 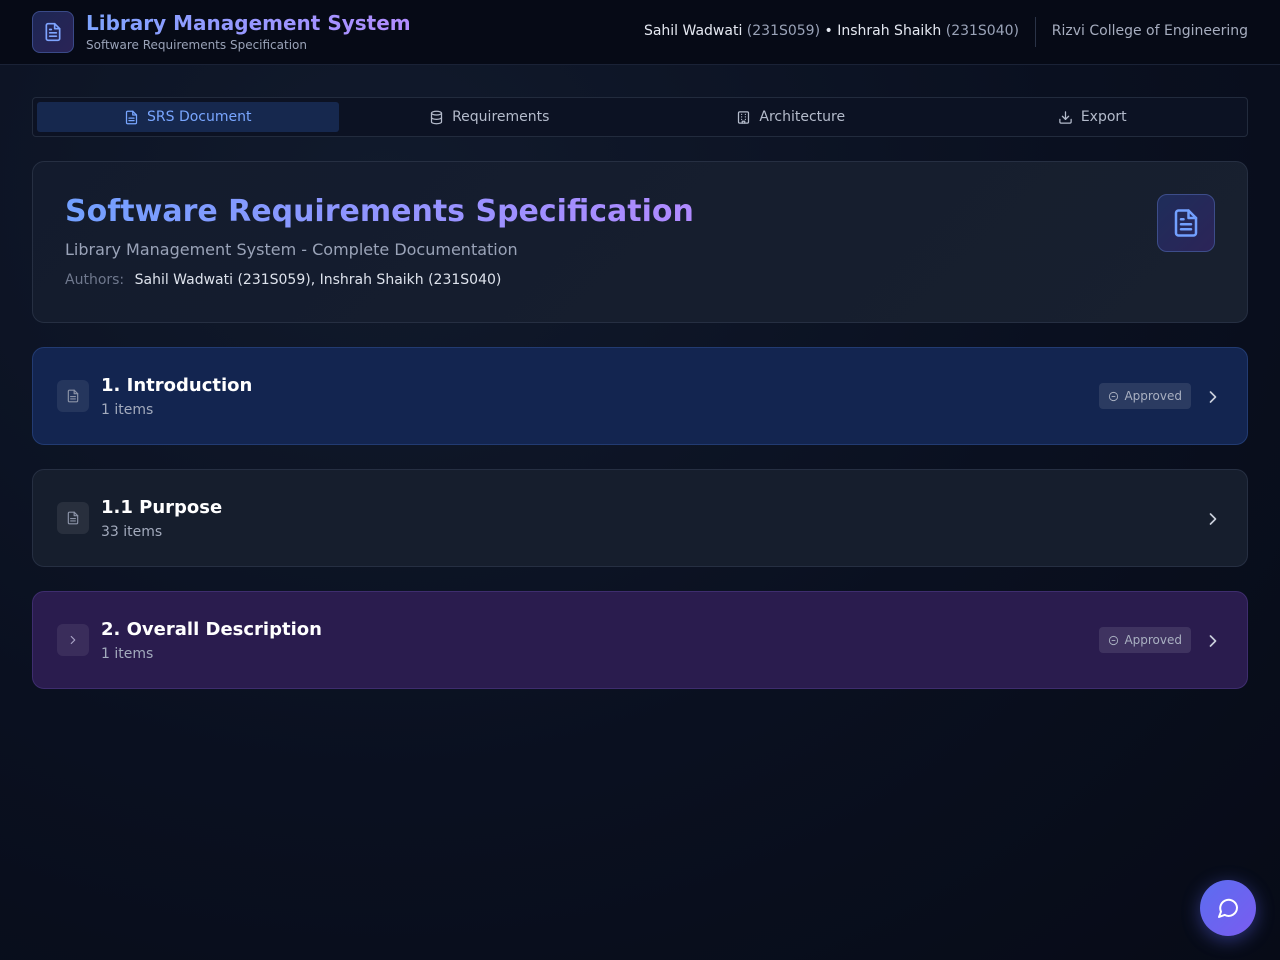 I want to click on document-badge, so click(x=1186, y=223).